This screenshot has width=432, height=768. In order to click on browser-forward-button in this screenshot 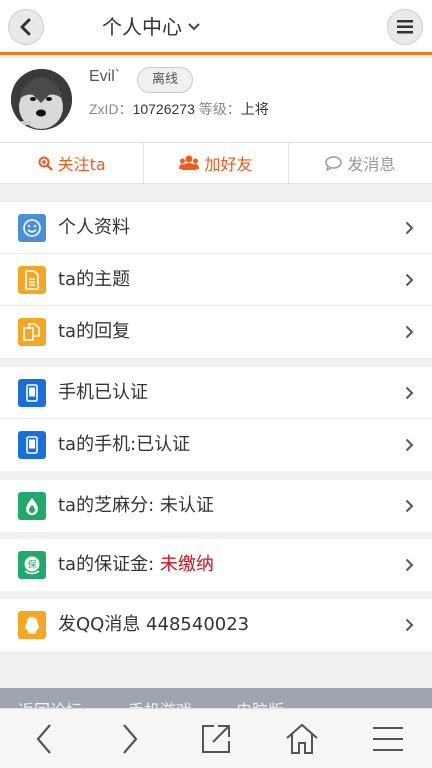, I will do `click(130, 739)`.